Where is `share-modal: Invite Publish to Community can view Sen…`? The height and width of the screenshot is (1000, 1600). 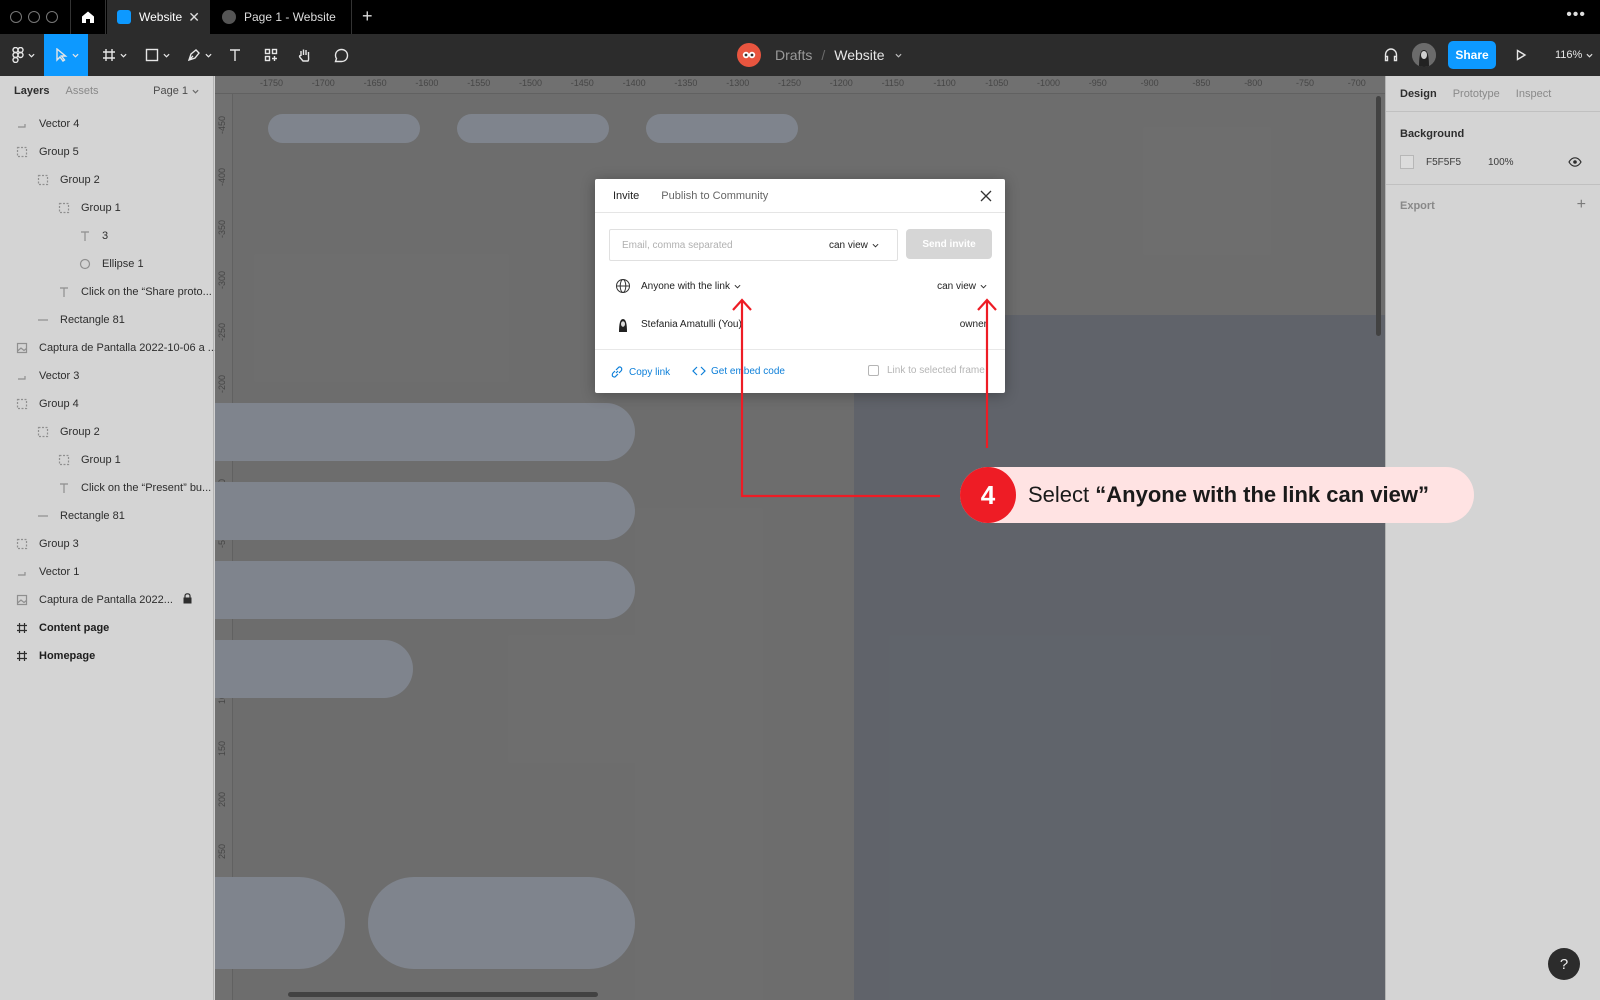 share-modal: Invite Publish to Community can view Sen… is located at coordinates (800, 286).